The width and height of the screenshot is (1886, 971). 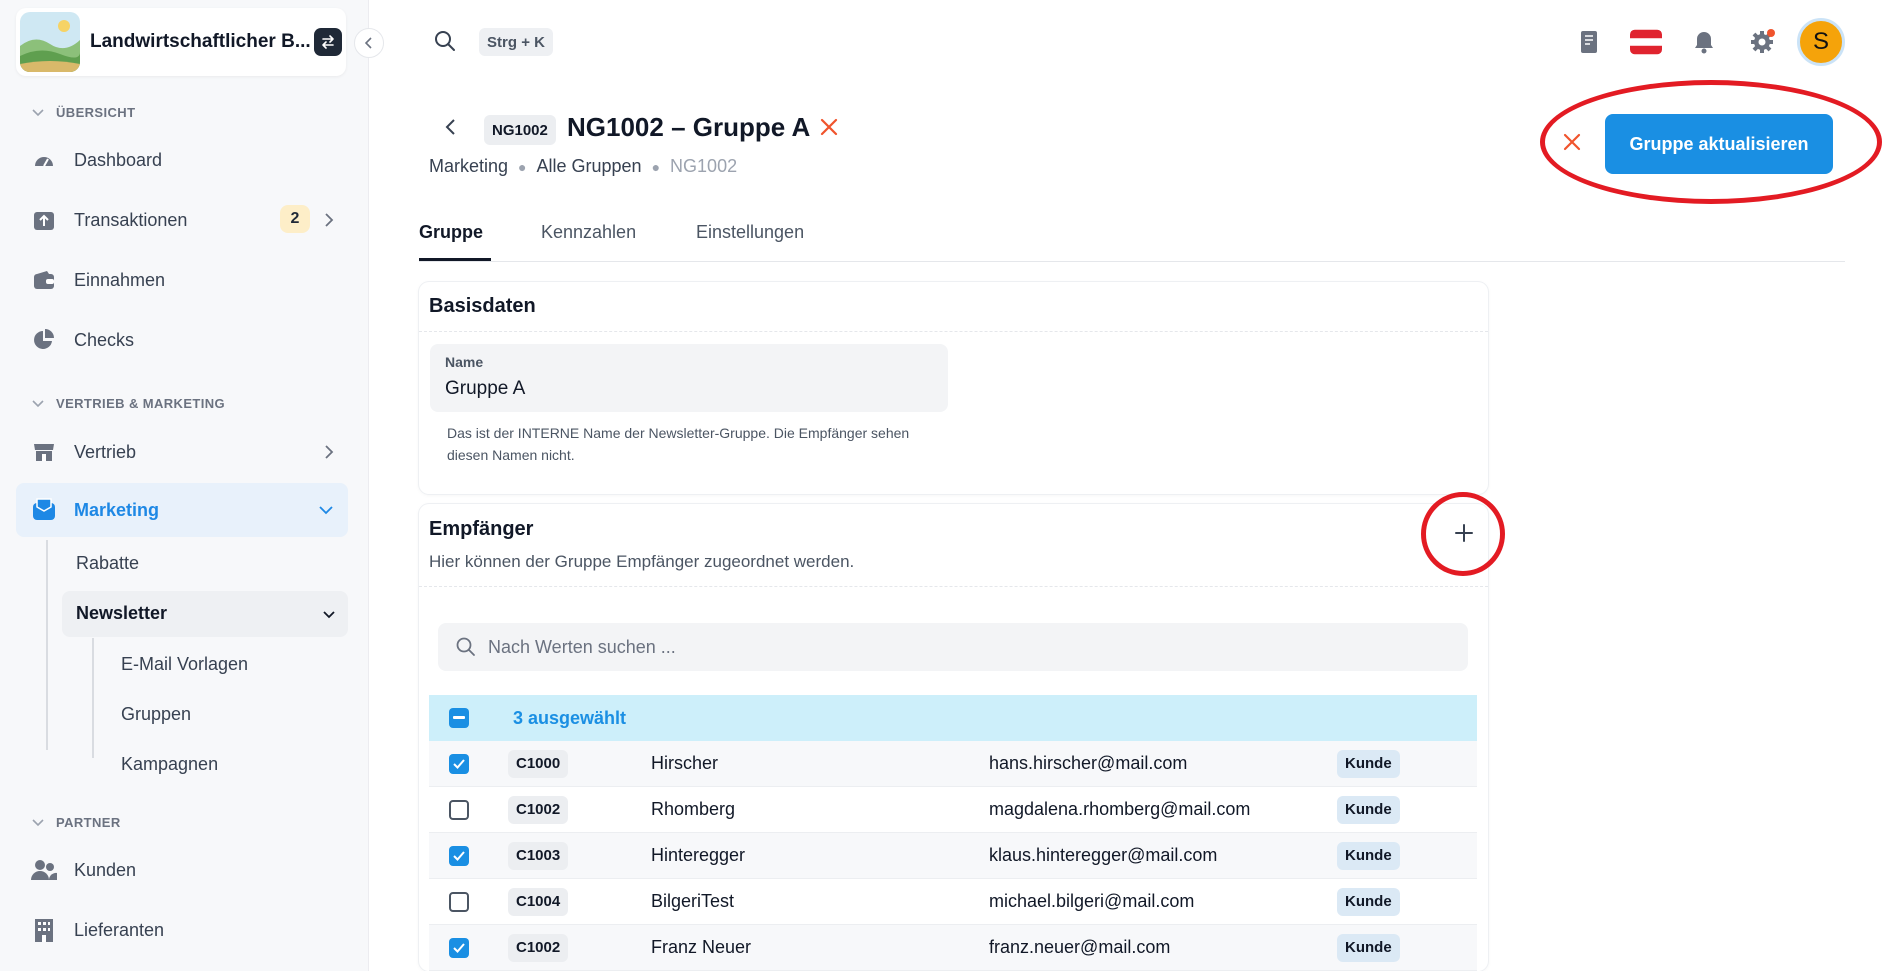 I want to click on building-icon, so click(x=44, y=930).